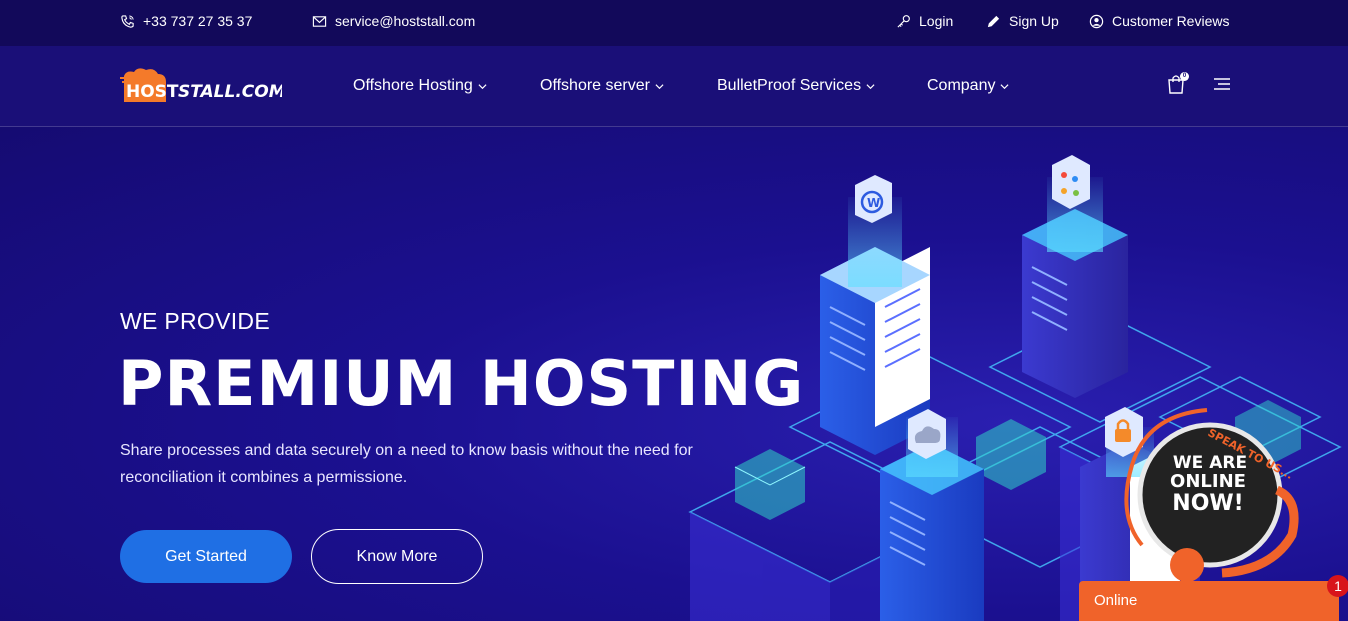 The width and height of the screenshot is (1348, 621). Describe the element at coordinates (1337, 586) in the screenshot. I see `chat-unread-badge: 1` at that location.